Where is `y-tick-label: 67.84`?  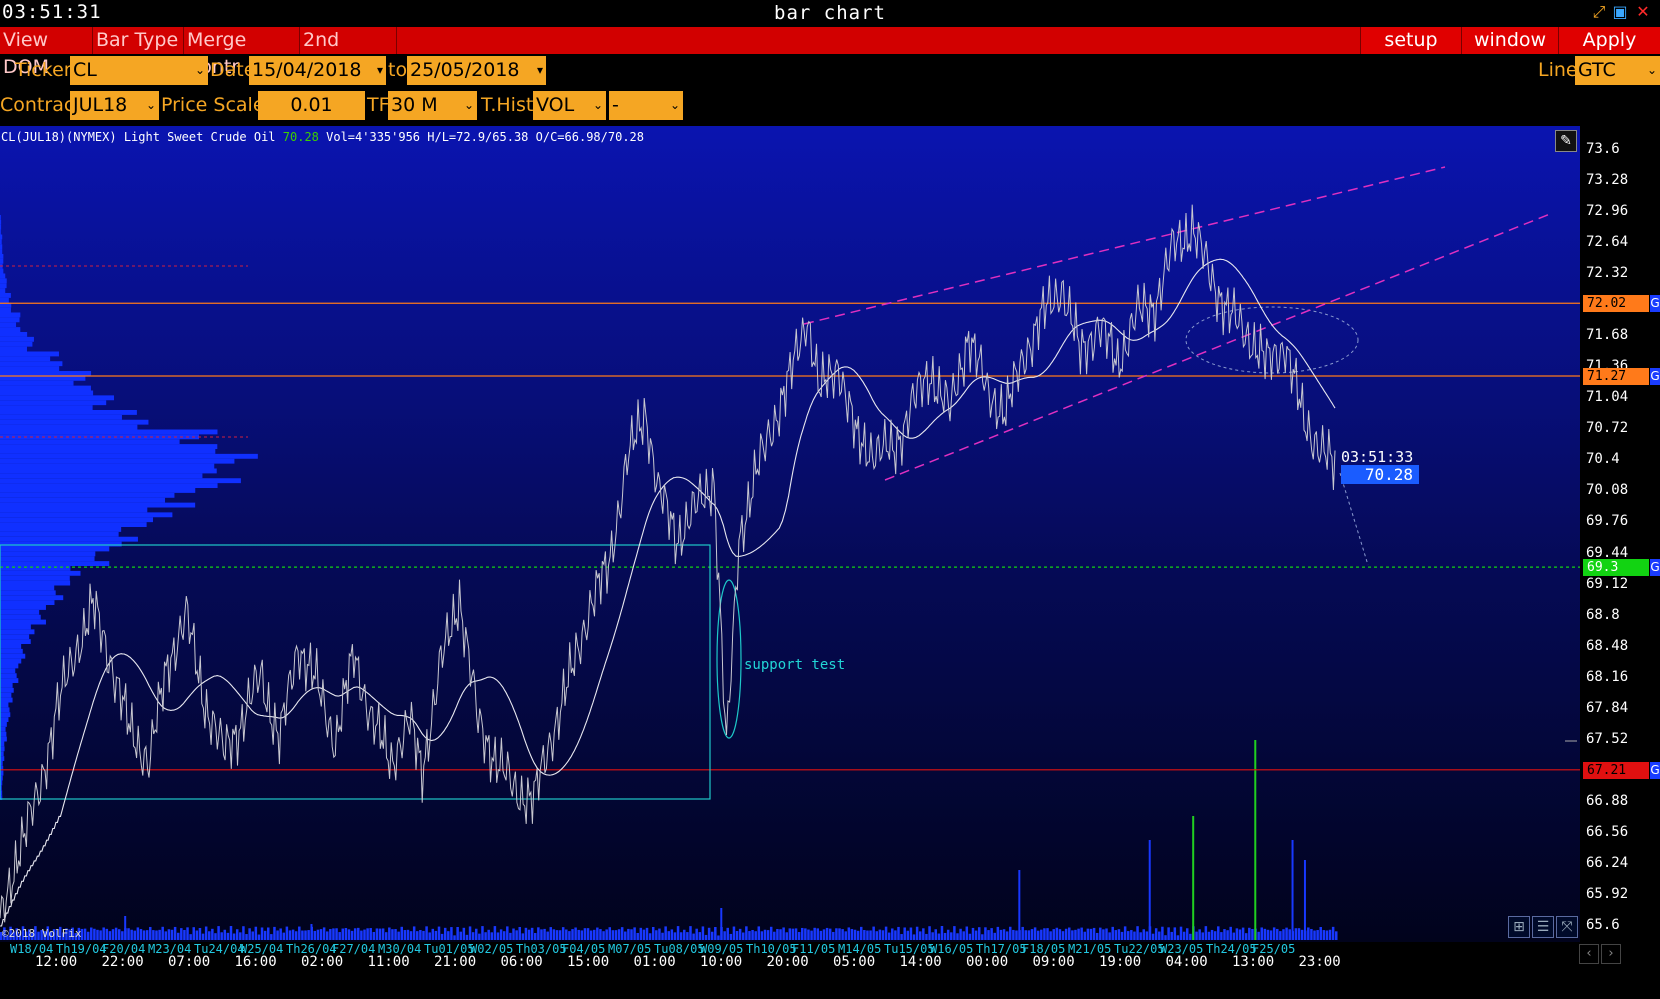
y-tick-label: 67.84 is located at coordinates (1607, 707).